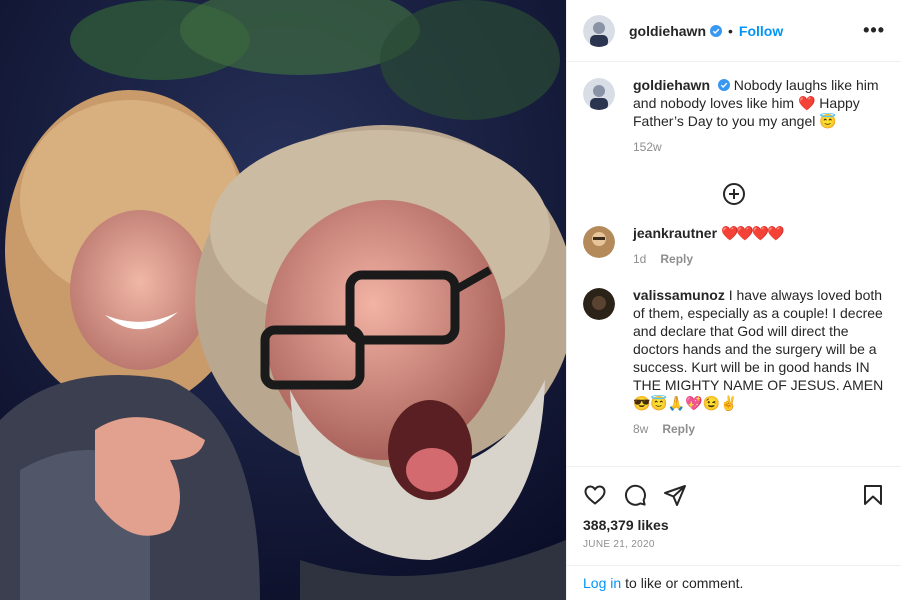 This screenshot has height=601, width=901. Describe the element at coordinates (639, 259) in the screenshot. I see `comment-time: 1d` at that location.